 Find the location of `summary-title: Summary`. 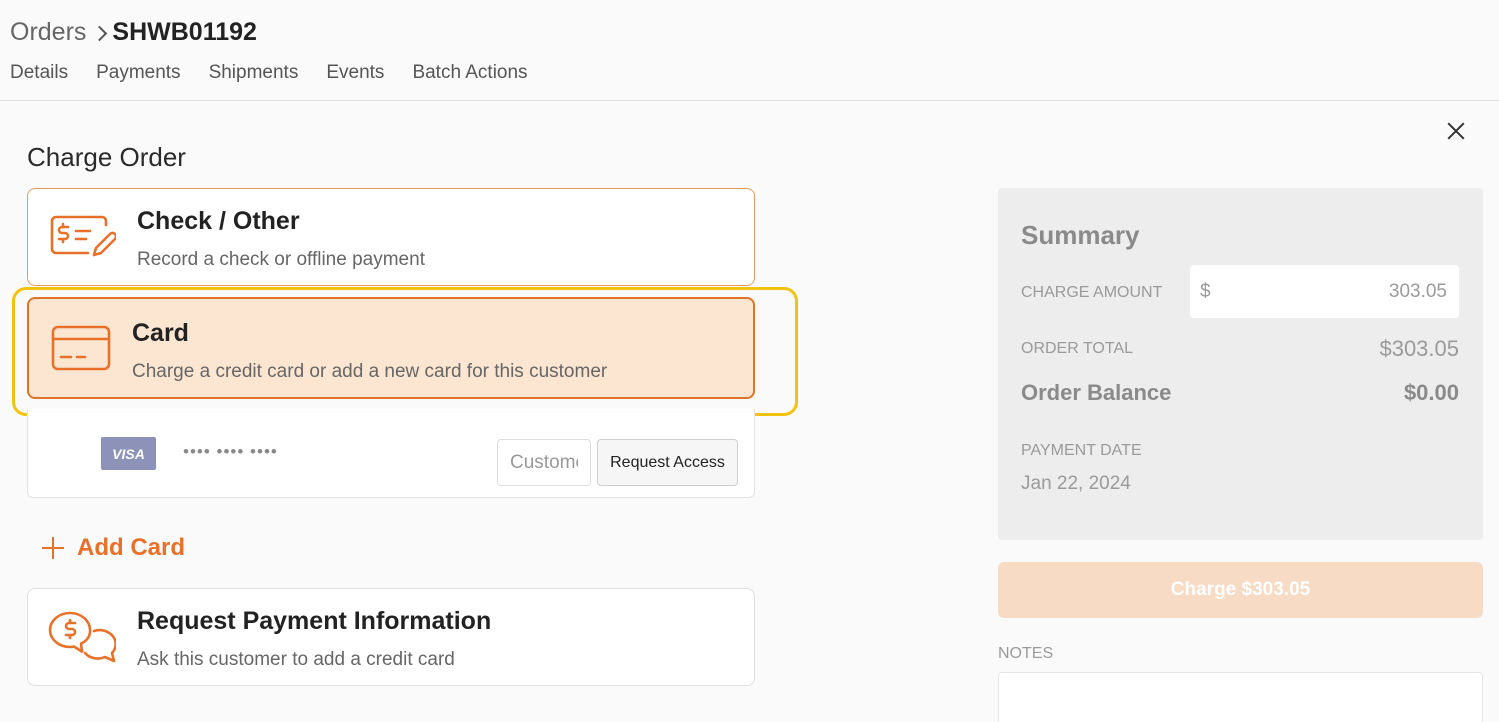

summary-title: Summary is located at coordinates (1080, 235).